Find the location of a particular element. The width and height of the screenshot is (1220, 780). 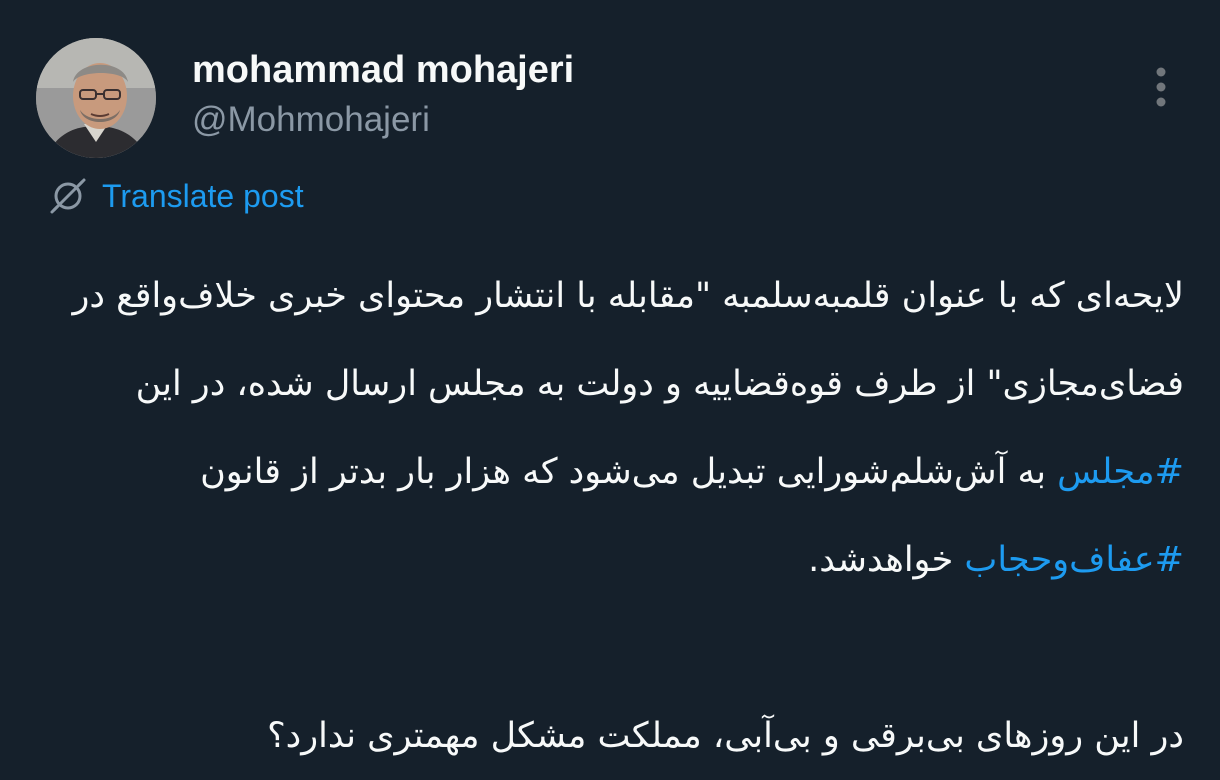

more-options-button is located at coordinates (1161, 87).